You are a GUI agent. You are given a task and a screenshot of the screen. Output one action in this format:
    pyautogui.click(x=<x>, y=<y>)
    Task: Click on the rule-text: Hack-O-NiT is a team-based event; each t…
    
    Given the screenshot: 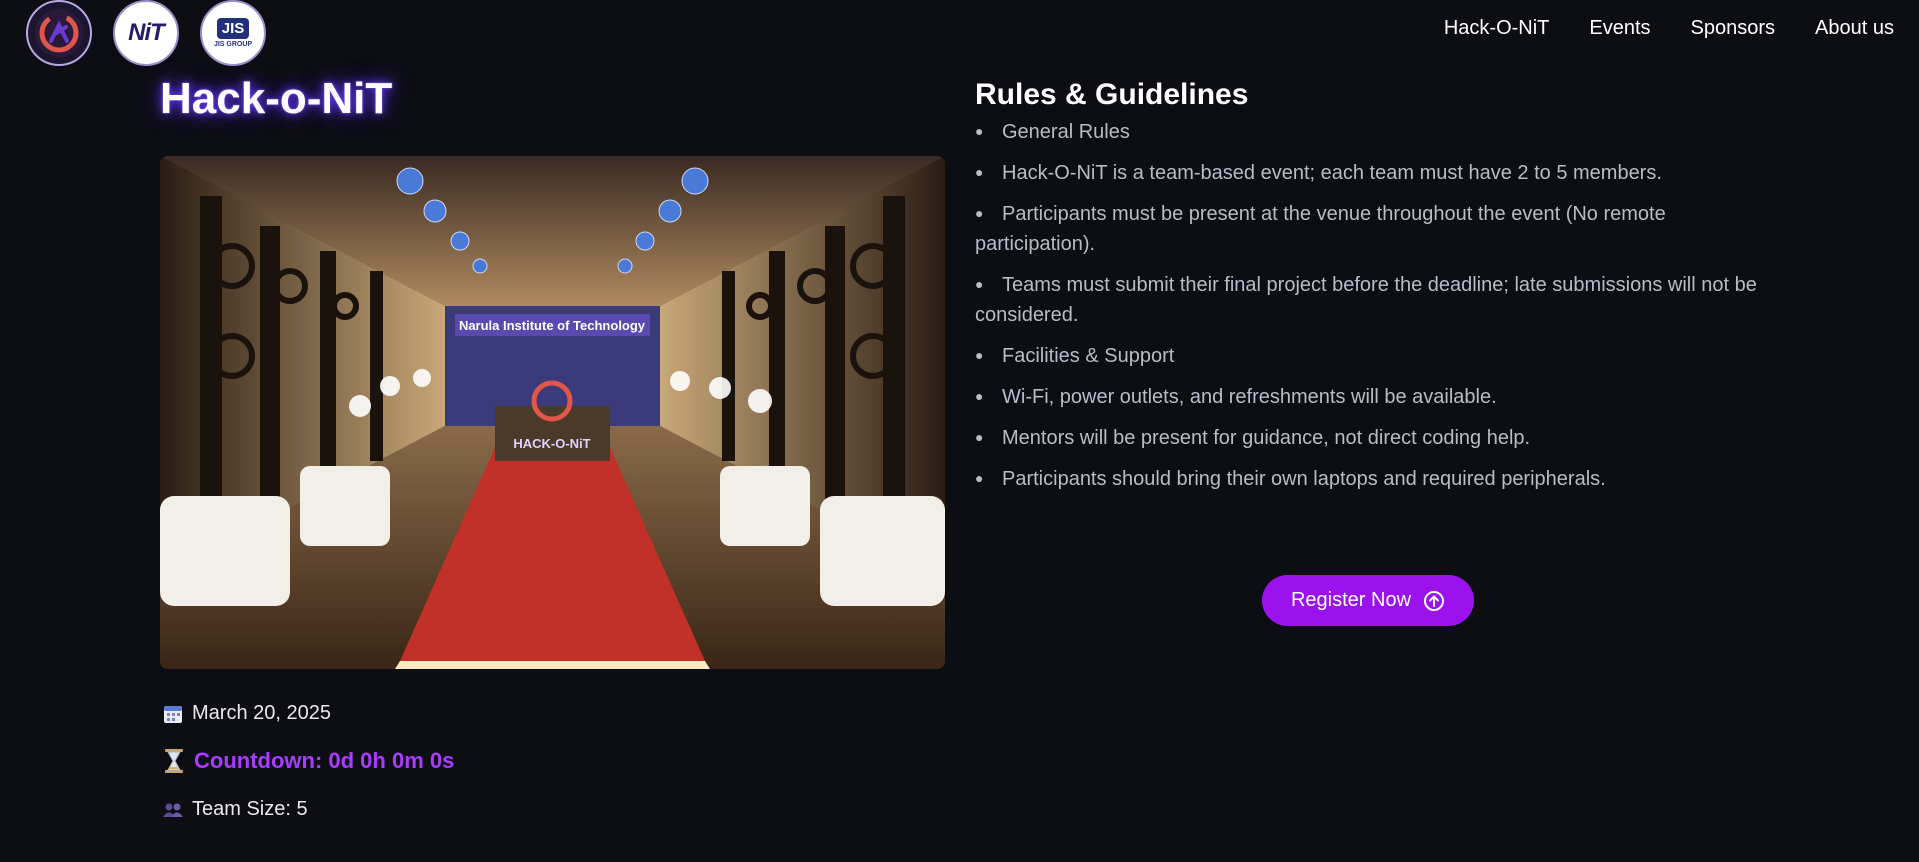 What is the action you would take?
    pyautogui.click(x=1332, y=173)
    